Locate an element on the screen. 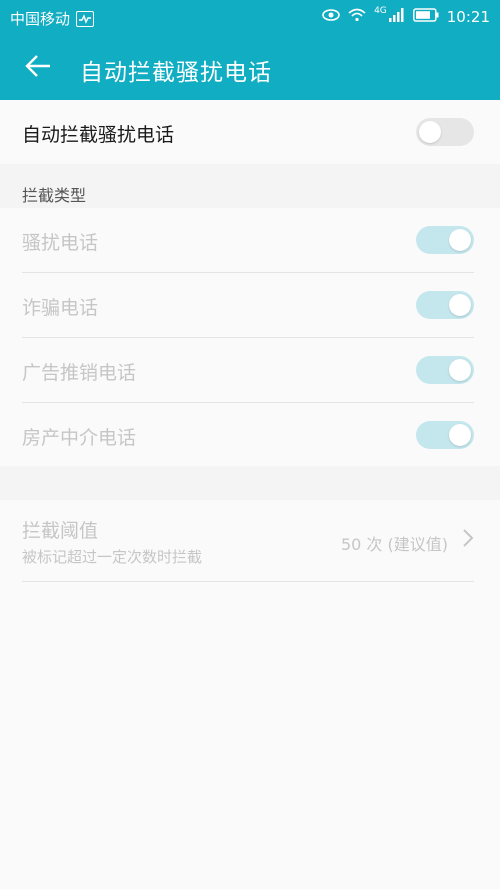 The height and width of the screenshot is (889, 500). chevron-right-icon is located at coordinates (468, 540).